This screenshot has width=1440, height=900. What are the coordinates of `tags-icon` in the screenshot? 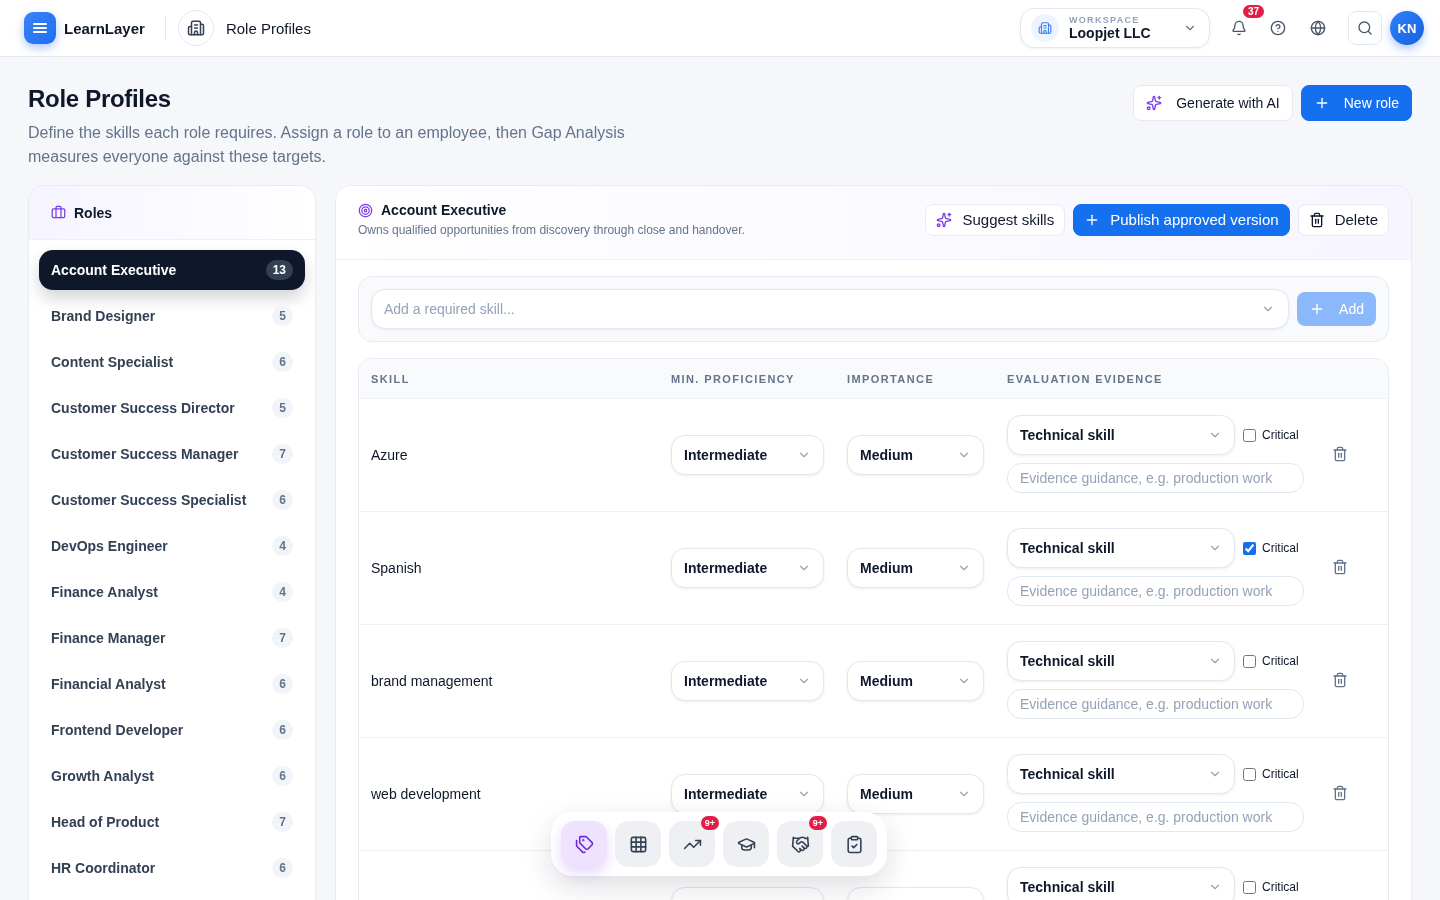 It's located at (584, 844).